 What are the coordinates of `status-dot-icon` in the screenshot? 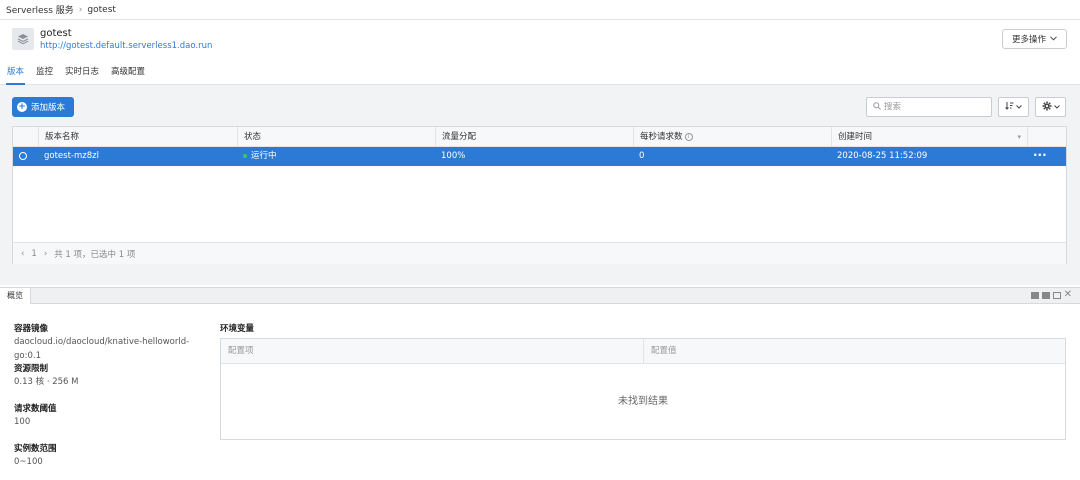 It's located at (245, 155).